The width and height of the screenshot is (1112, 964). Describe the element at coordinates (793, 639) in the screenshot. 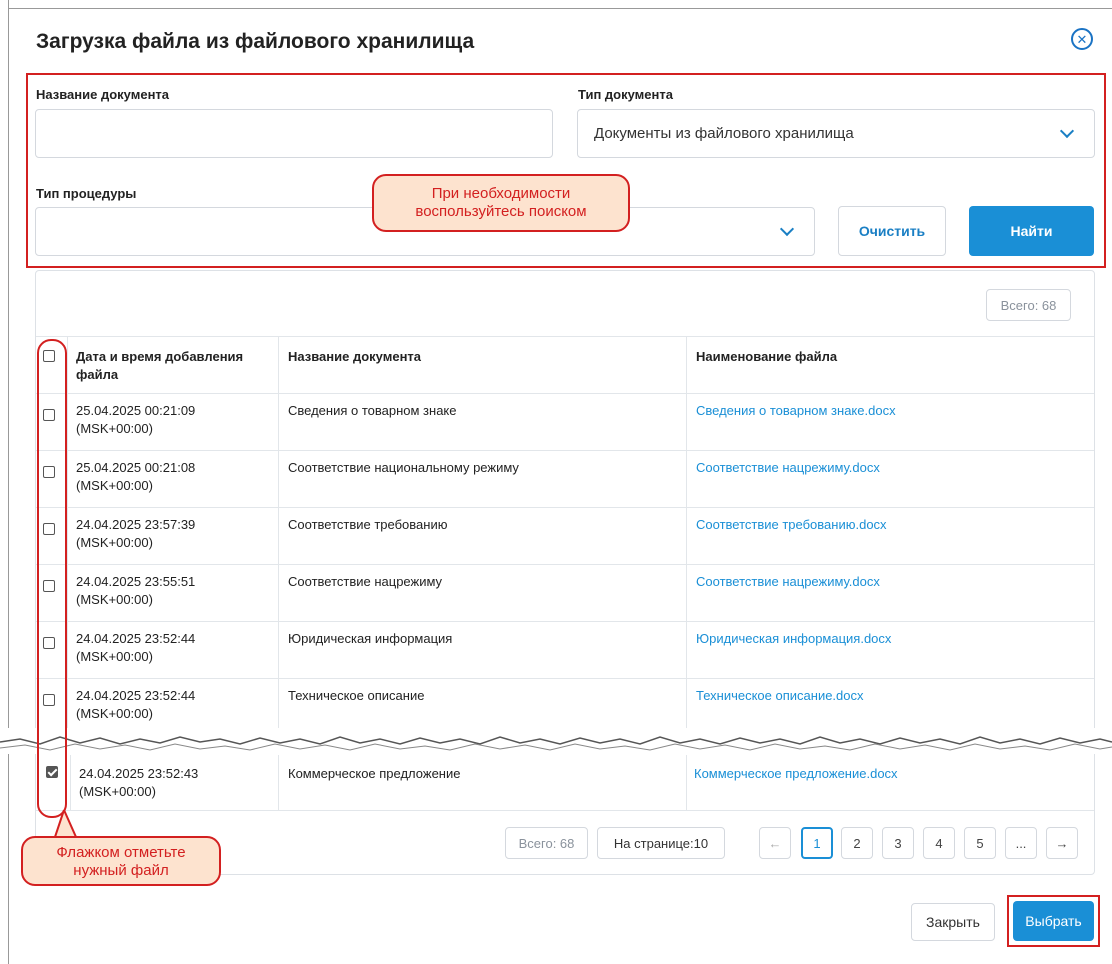

I see `row-file-link: Юридическая информация.docx` at that location.